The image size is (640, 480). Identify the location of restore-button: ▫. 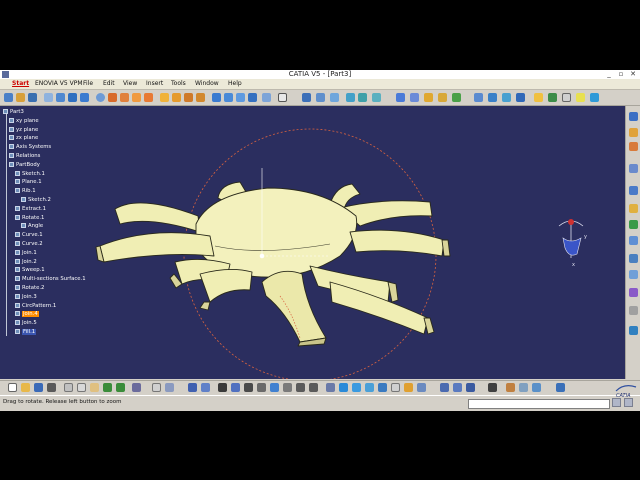
(621, 74).